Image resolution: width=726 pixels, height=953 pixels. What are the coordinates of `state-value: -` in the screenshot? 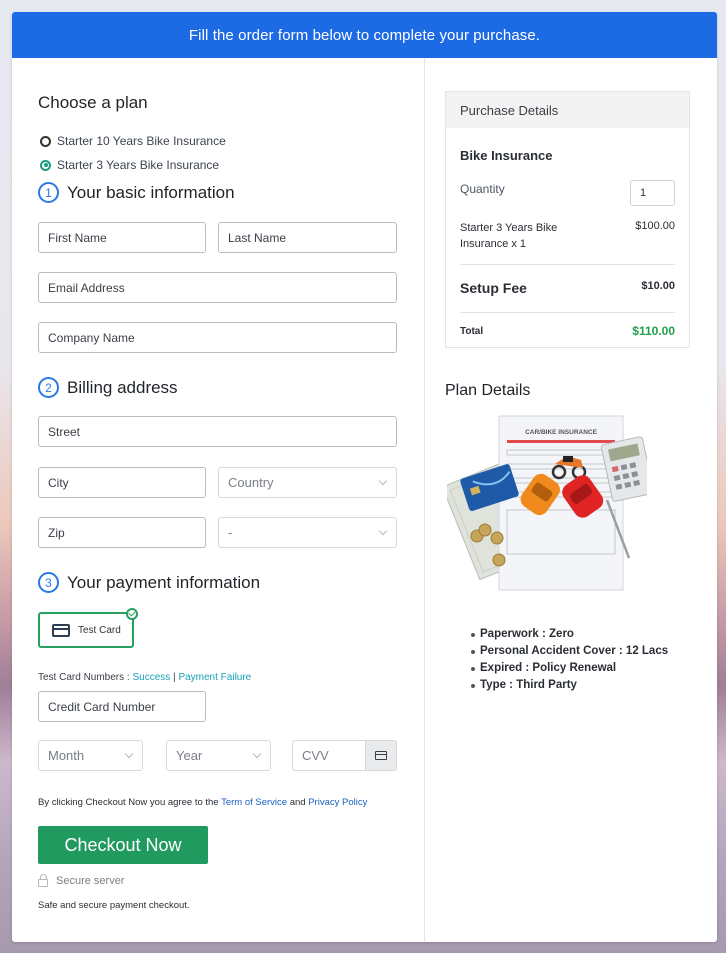 It's located at (230, 532).